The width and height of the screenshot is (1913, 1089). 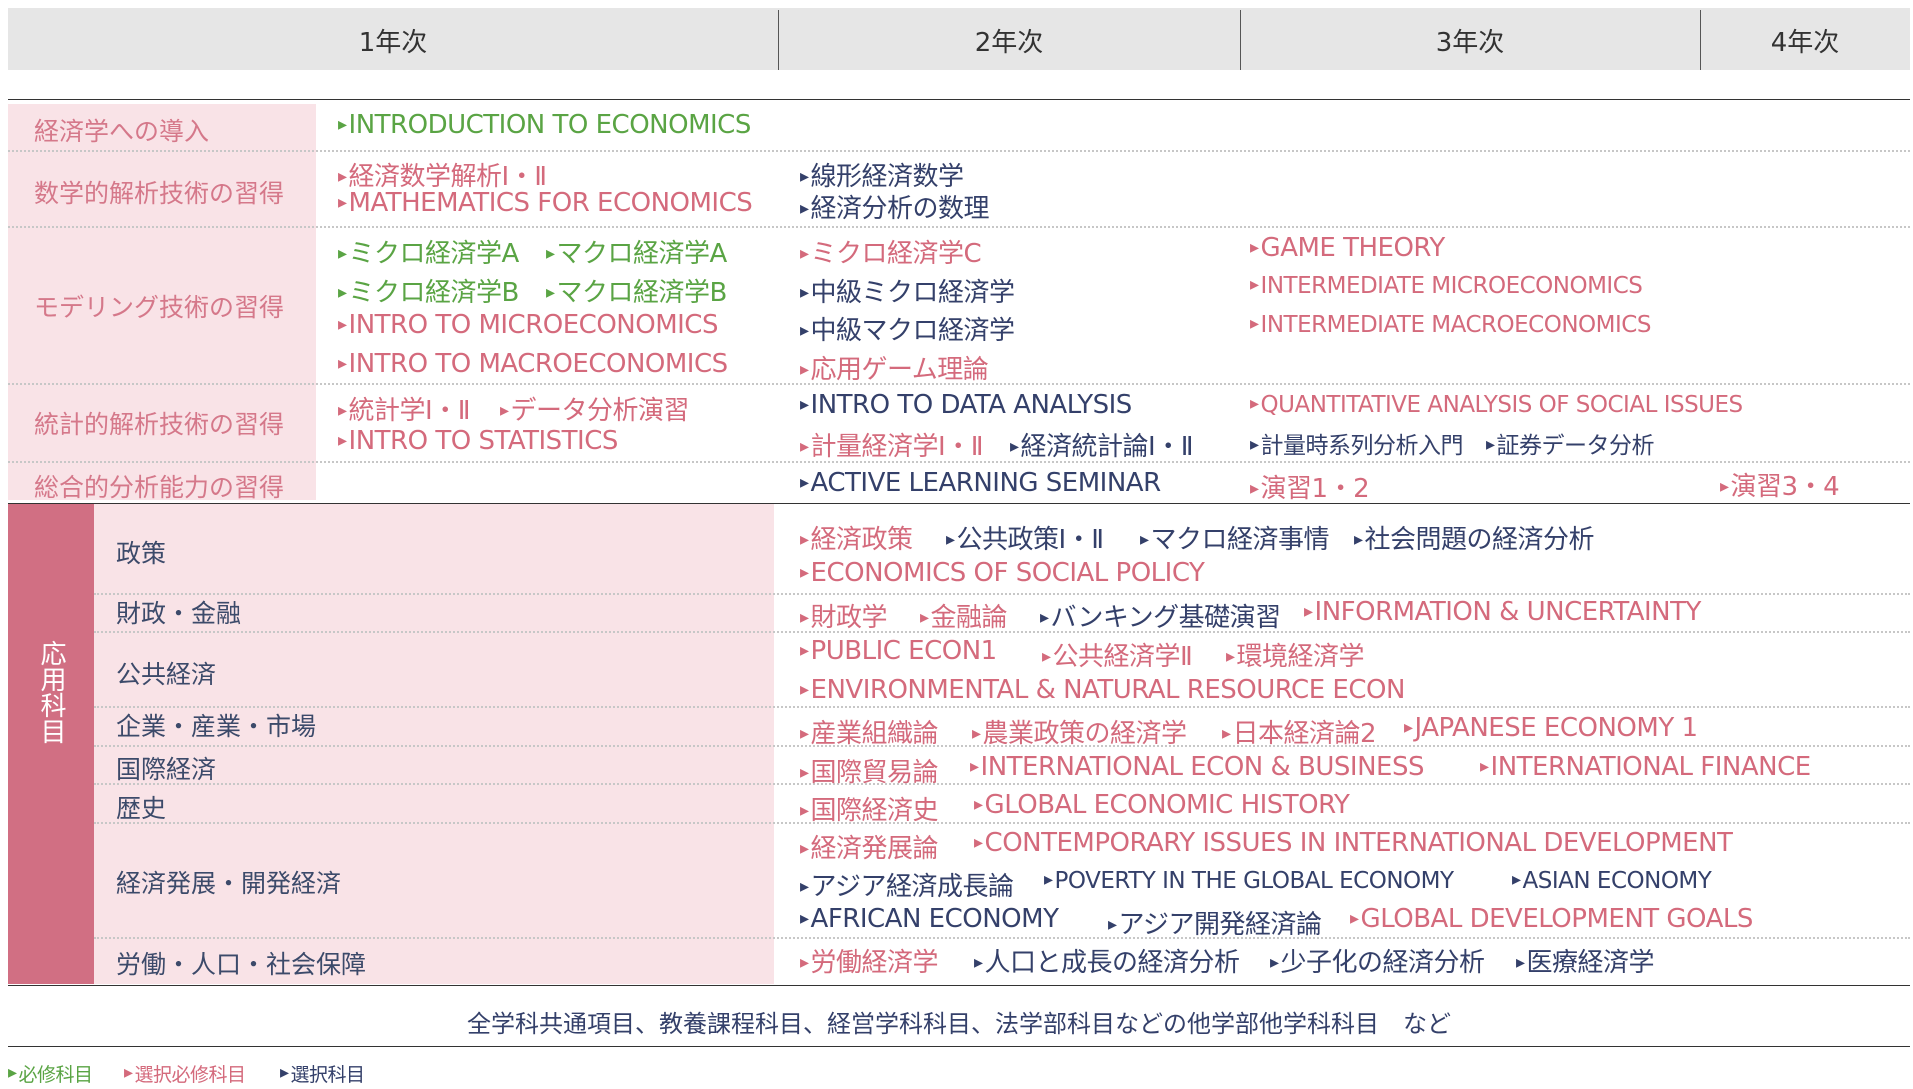 I want to click on course-item: 農業政策の経済学, so click(x=1080, y=731).